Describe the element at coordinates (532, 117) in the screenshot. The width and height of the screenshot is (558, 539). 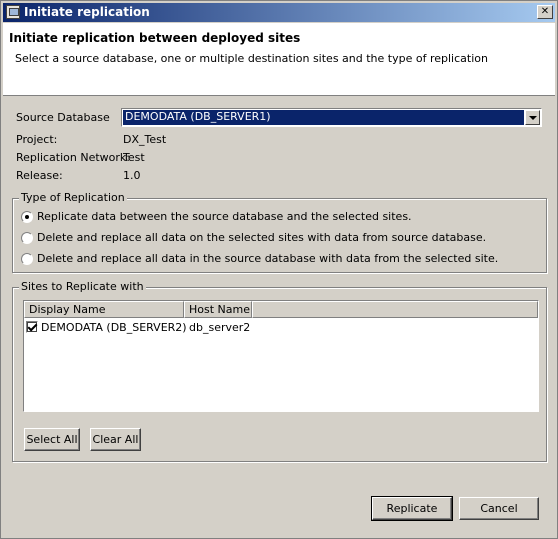
I see `chevron-down-icon` at that location.